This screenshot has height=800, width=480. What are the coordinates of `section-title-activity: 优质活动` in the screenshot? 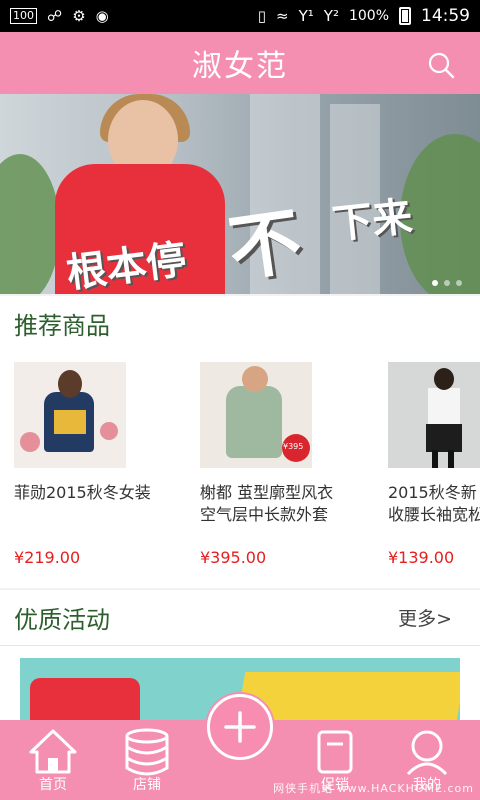 It's located at (62, 620).